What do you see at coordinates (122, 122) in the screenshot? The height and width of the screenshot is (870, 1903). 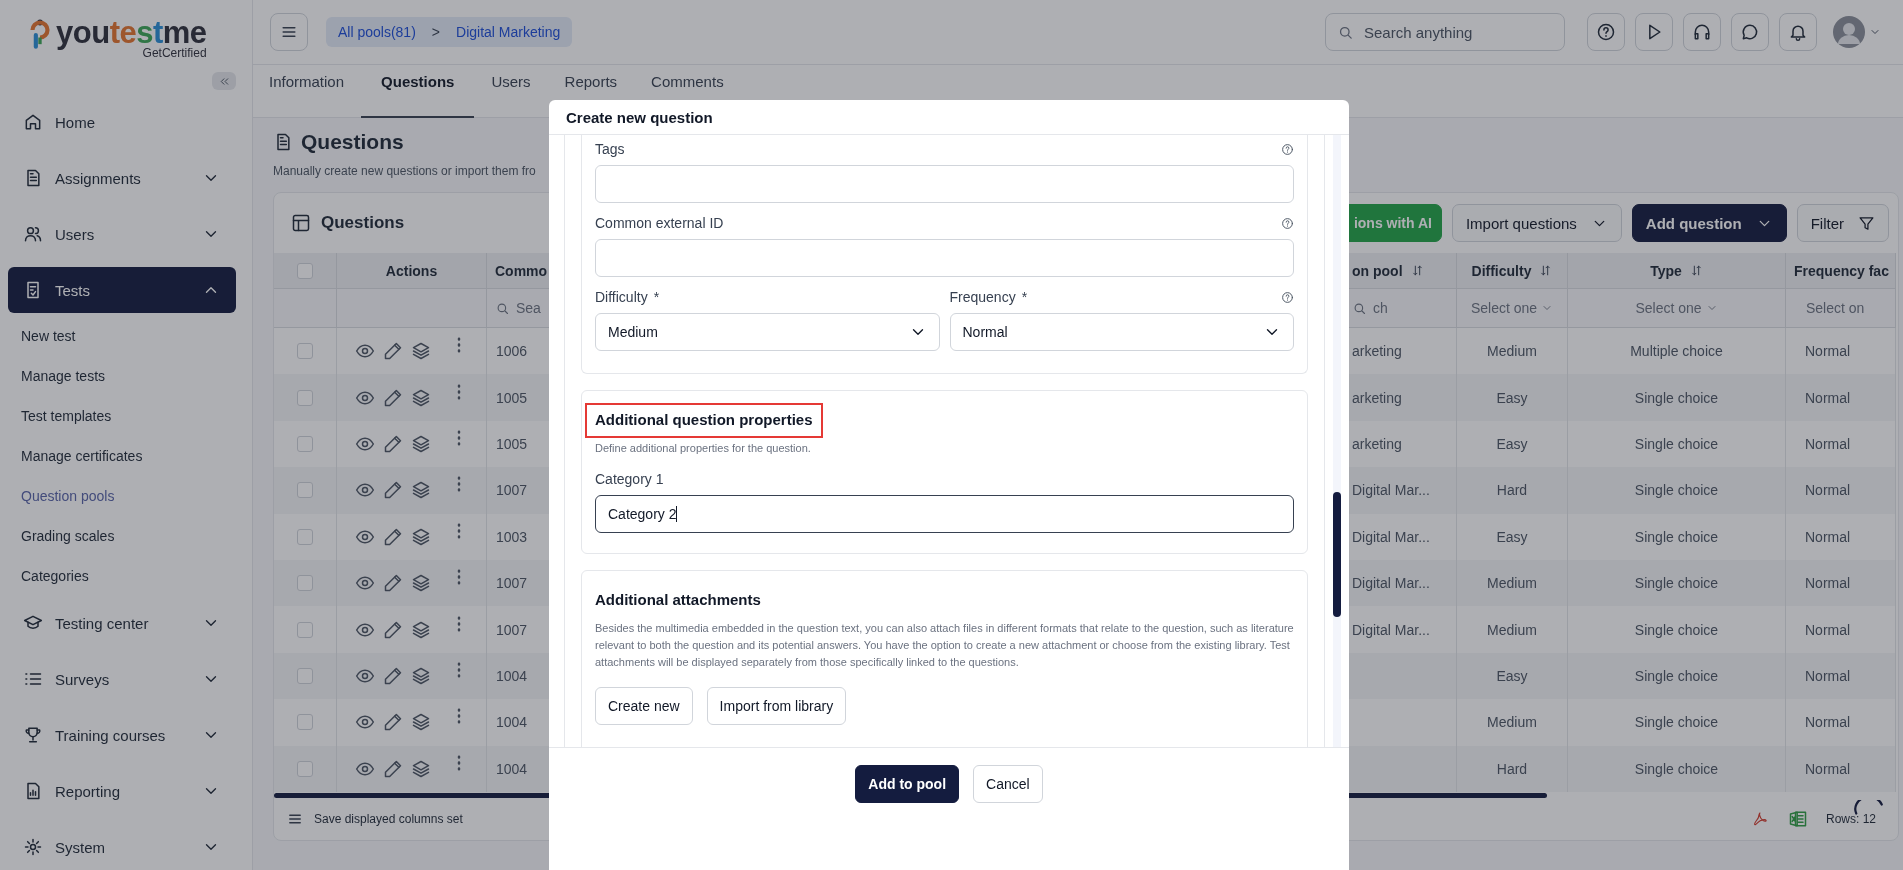 I see `nav-item: Home` at bounding box center [122, 122].